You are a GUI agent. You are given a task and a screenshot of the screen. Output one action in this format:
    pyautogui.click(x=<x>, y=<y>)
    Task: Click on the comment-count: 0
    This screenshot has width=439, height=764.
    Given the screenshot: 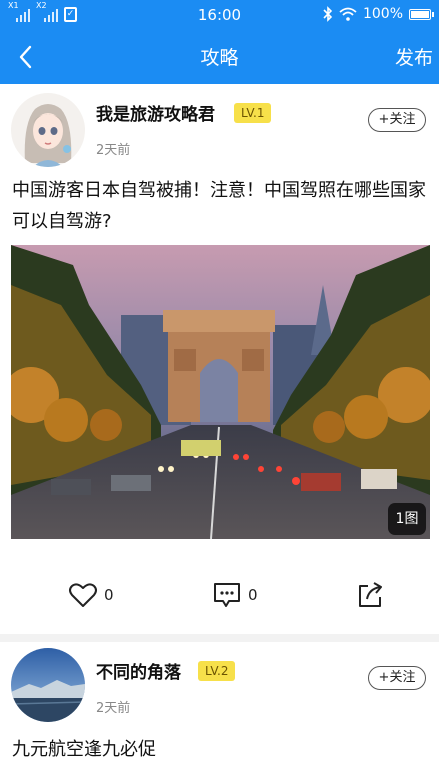 What is the action you would take?
    pyautogui.click(x=253, y=595)
    